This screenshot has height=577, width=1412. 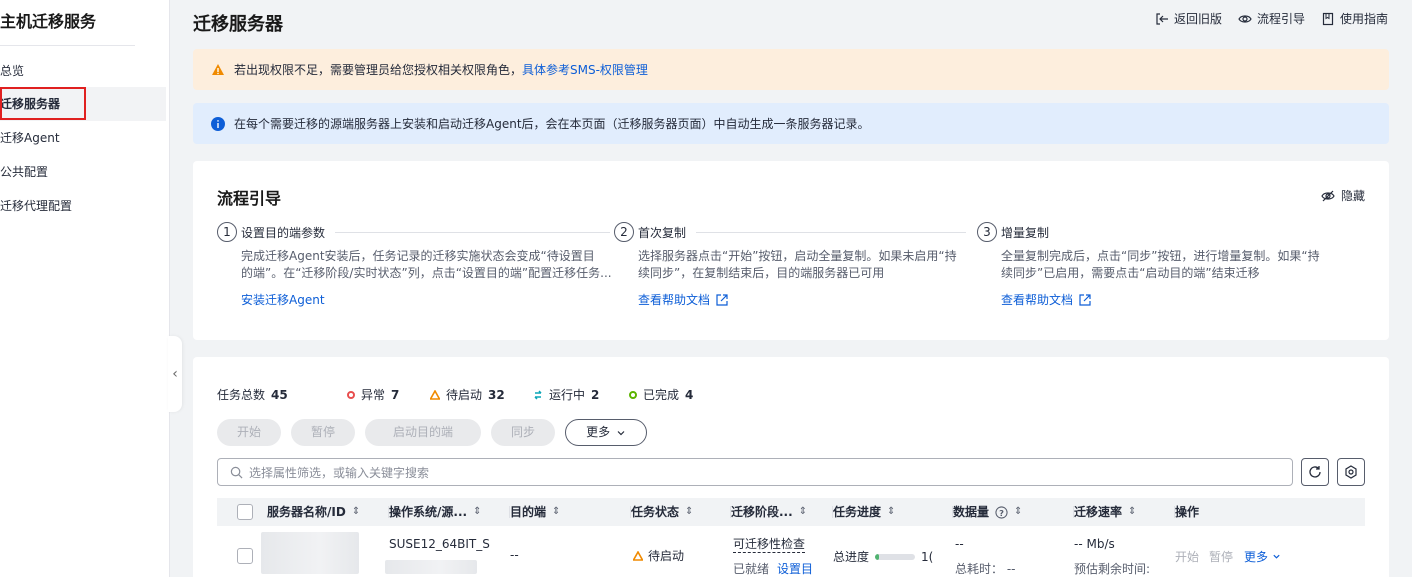 What do you see at coordinates (423, 432) in the screenshot?
I see `start-target-button: 启动目的端` at bounding box center [423, 432].